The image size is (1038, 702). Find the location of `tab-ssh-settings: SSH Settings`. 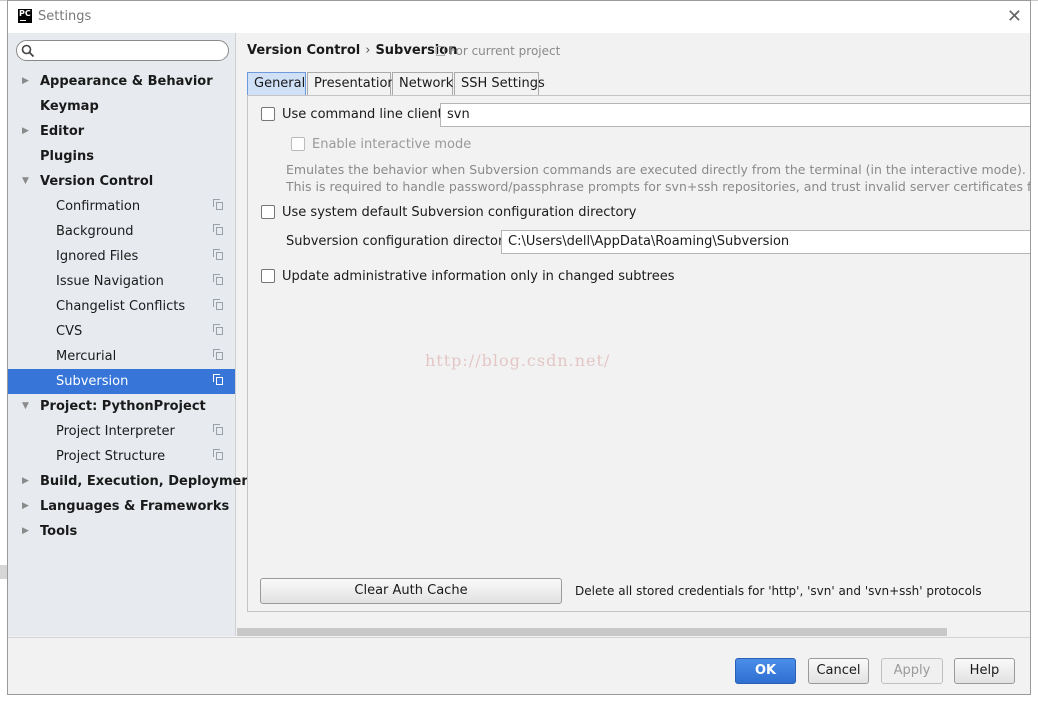

tab-ssh-settings: SSH Settings is located at coordinates (499, 83).